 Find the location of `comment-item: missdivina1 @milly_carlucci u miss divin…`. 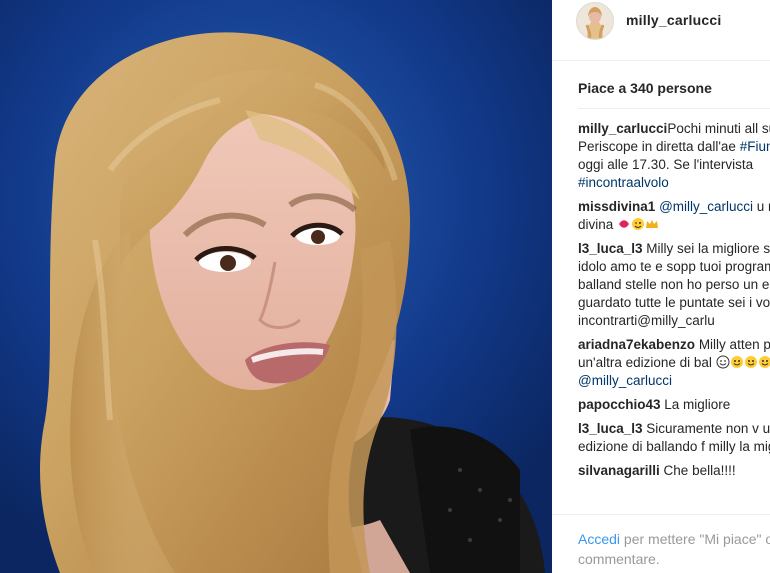

comment-item: missdivina1 @milly_carlucci u miss divin… is located at coordinates (674, 216).